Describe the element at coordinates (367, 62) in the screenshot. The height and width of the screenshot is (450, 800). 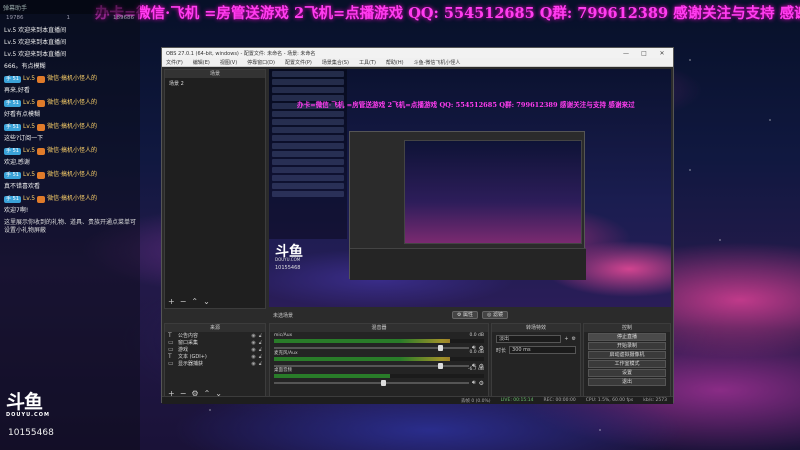
I see `menu-item: 工具(T)` at that location.